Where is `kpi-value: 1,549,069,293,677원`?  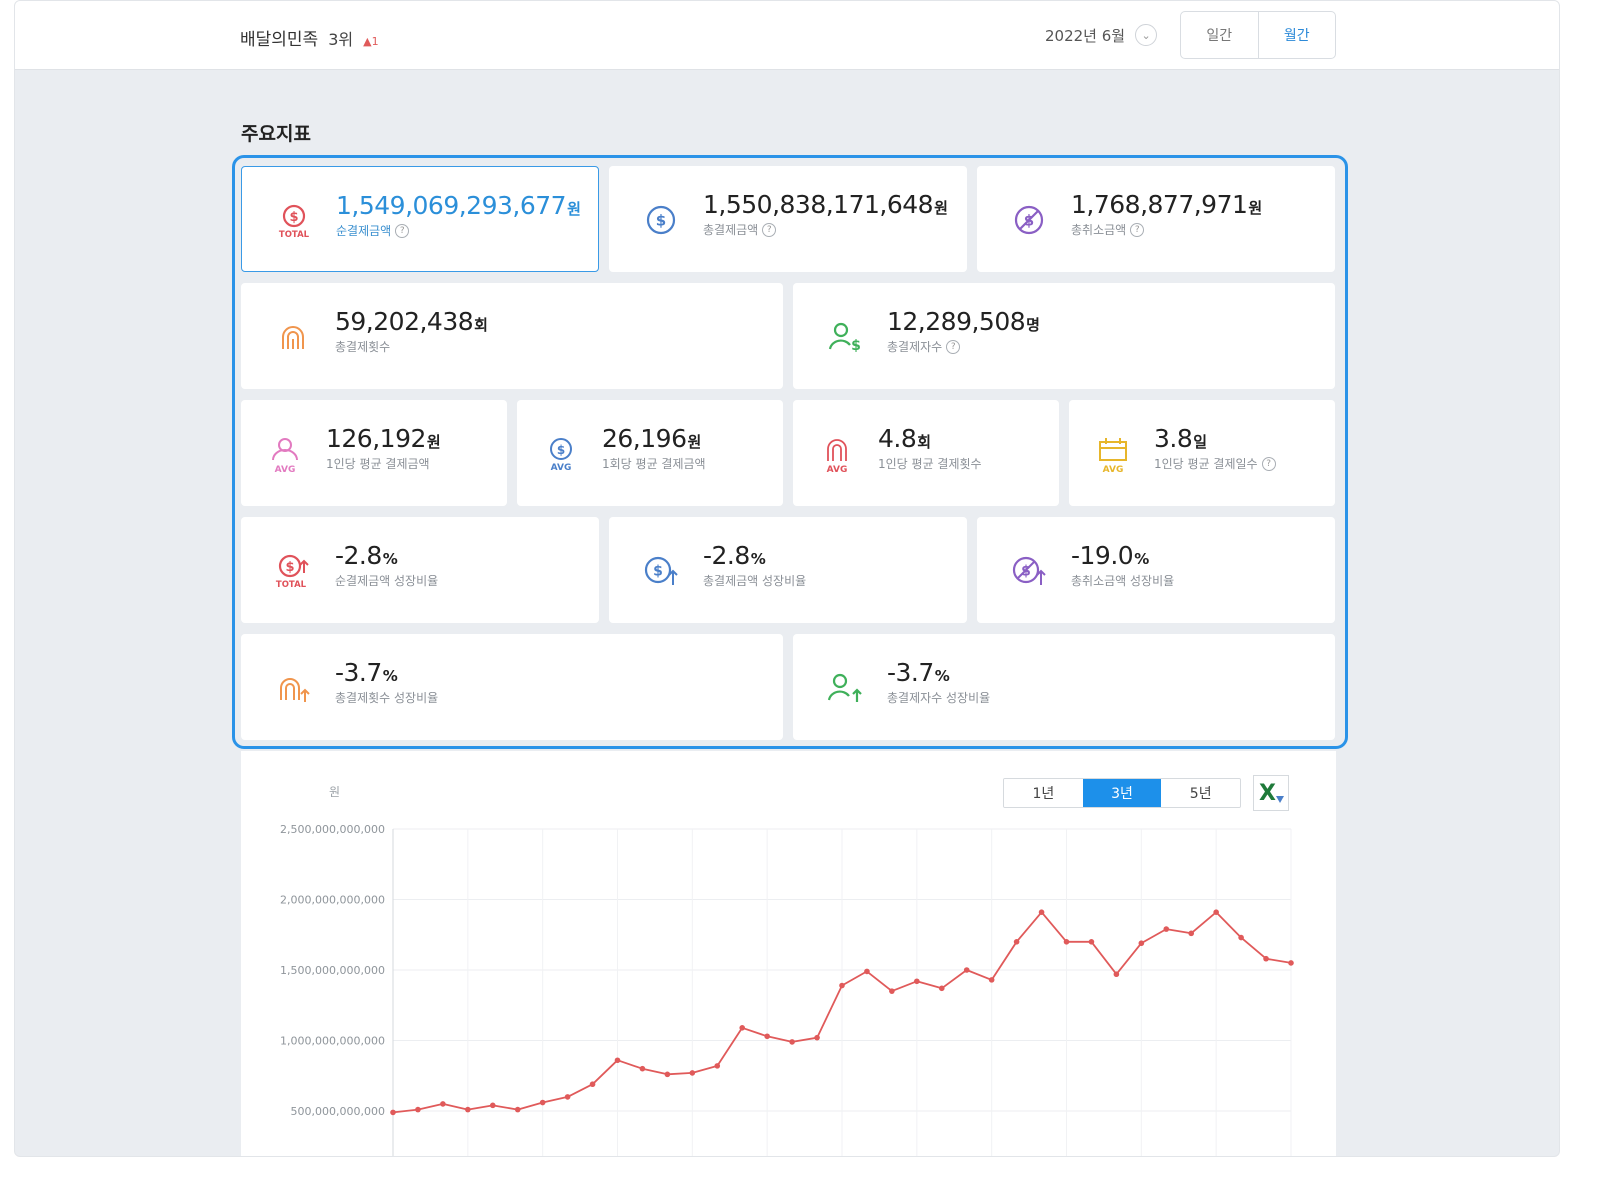 kpi-value: 1,549,069,293,677원 is located at coordinates (458, 205).